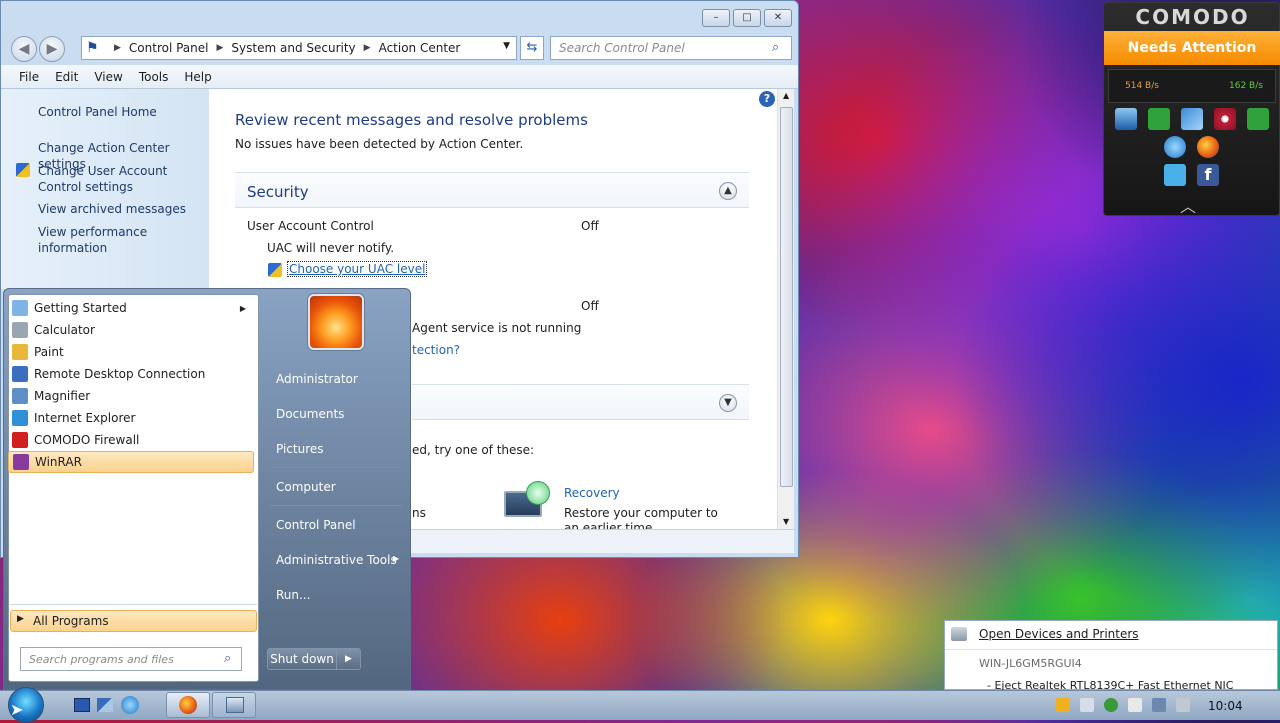  What do you see at coordinates (302, 659) in the screenshot?
I see `shutdown-button: Shut down` at bounding box center [302, 659].